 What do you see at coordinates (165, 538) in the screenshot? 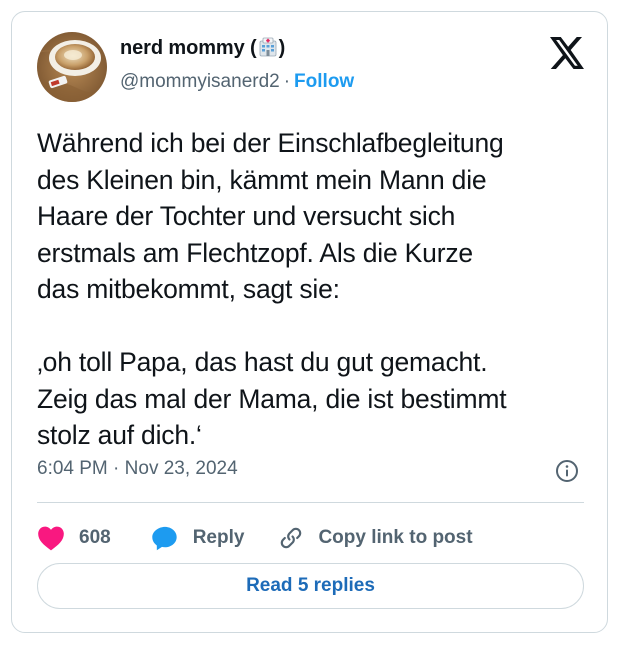
I see `speech-bubble-icon` at bounding box center [165, 538].